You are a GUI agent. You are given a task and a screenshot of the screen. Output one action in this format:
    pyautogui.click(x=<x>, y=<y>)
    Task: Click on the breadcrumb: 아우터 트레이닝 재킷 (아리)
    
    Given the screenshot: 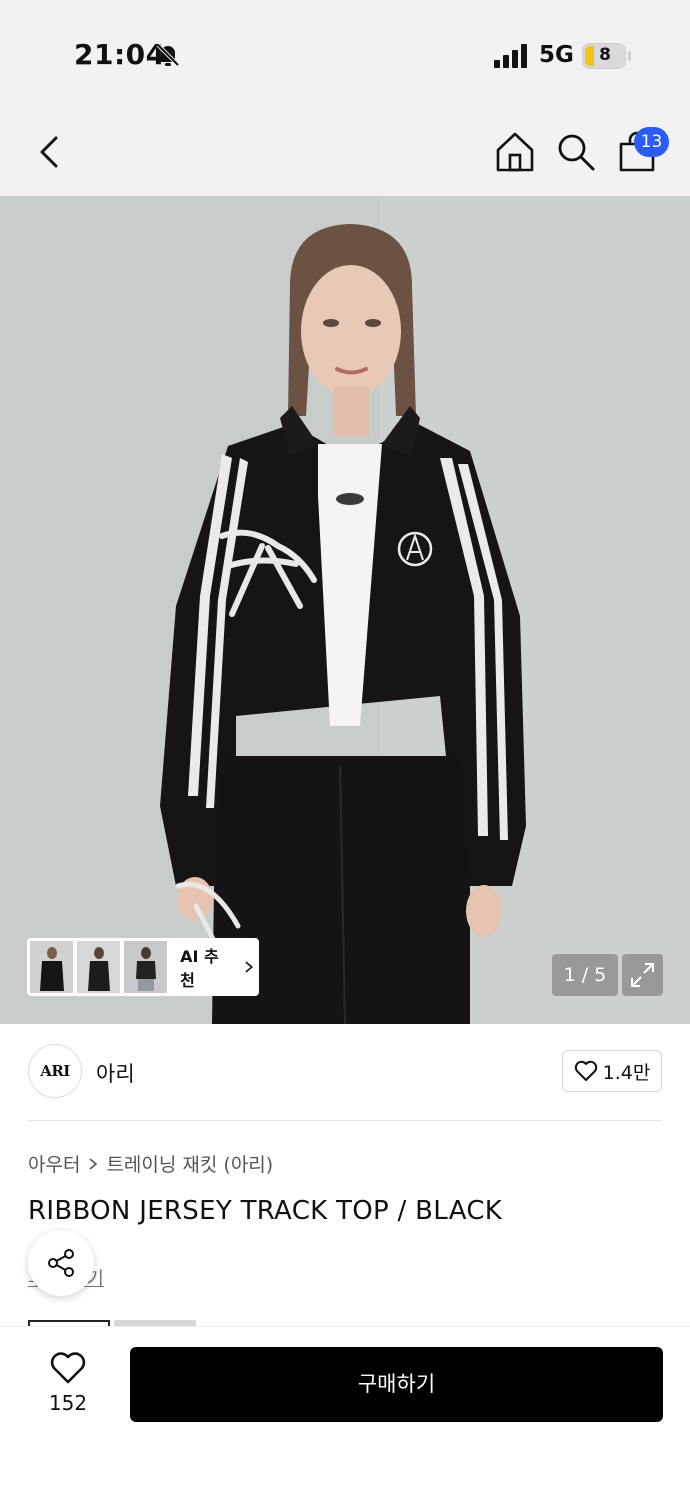 What is the action you would take?
    pyautogui.click(x=150, y=1163)
    